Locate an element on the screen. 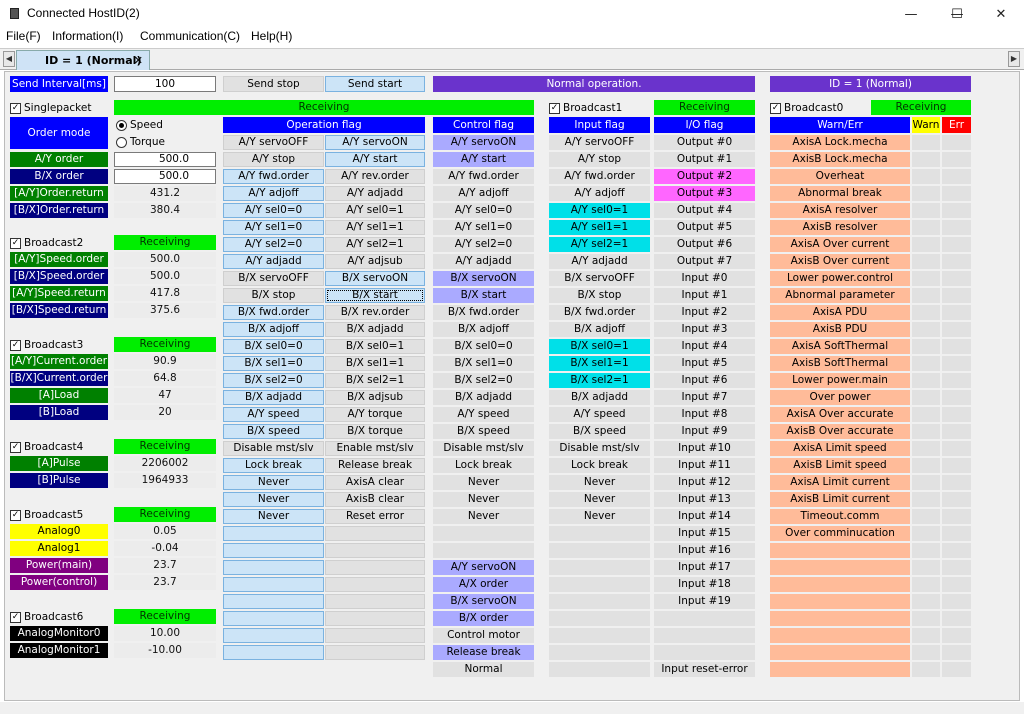  operation-flag-button: A/Y servoOFF is located at coordinates (273, 142).